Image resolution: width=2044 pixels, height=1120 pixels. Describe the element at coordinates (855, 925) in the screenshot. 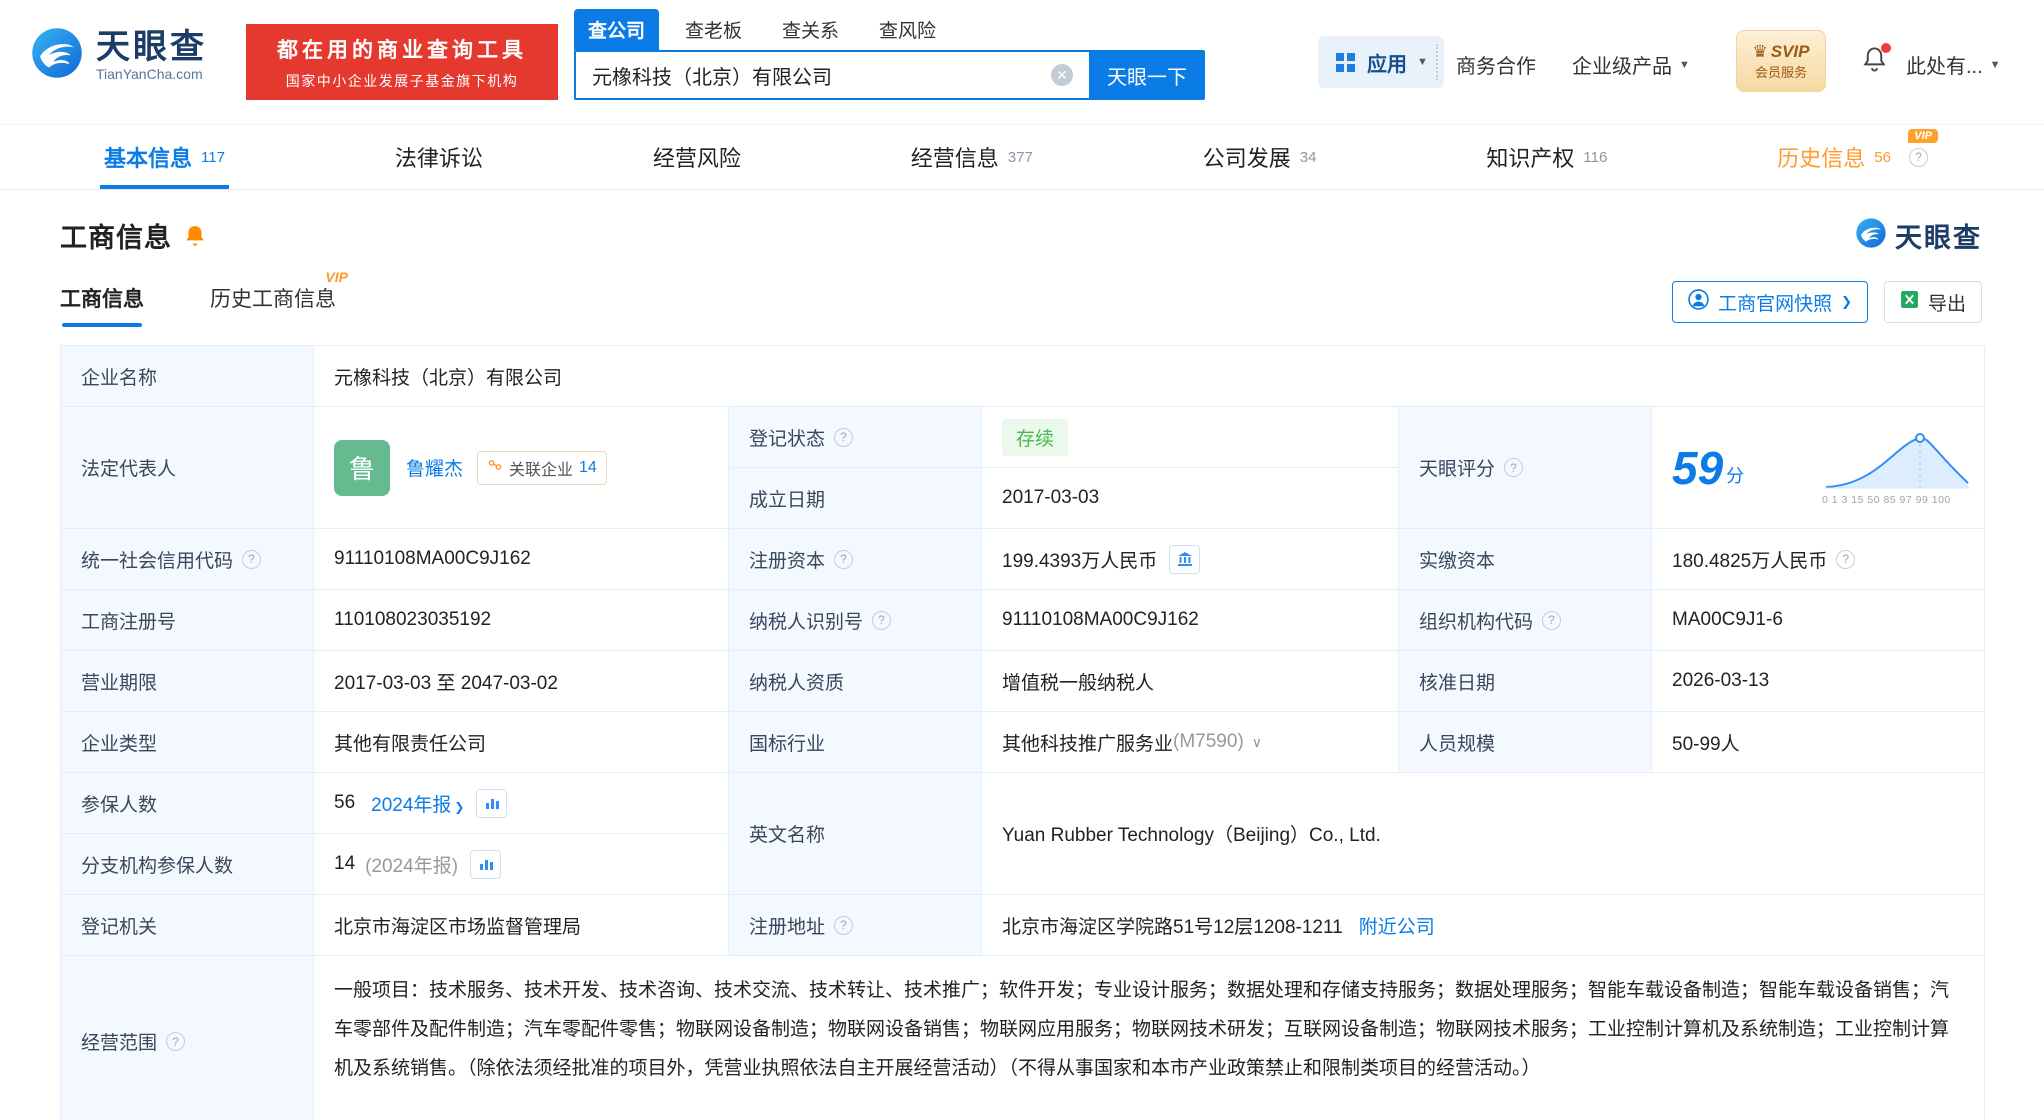

I see `reg-address-label: 注册地址 ?` at that location.